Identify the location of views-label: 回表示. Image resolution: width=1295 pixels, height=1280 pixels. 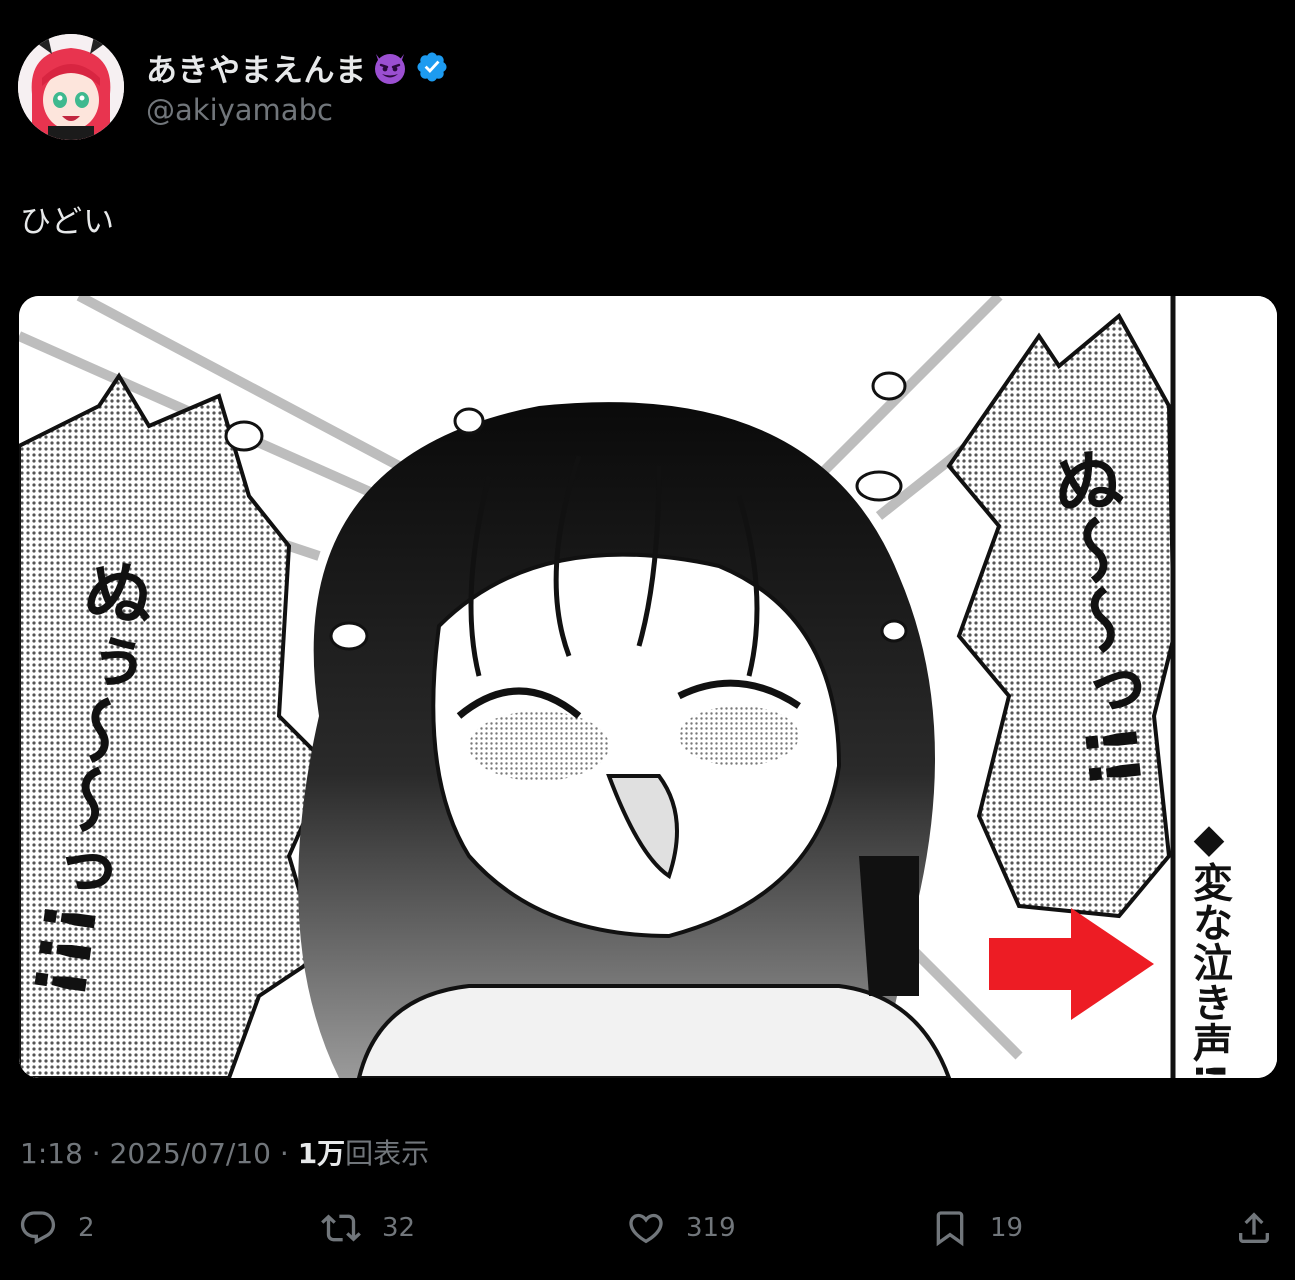
(387, 1153).